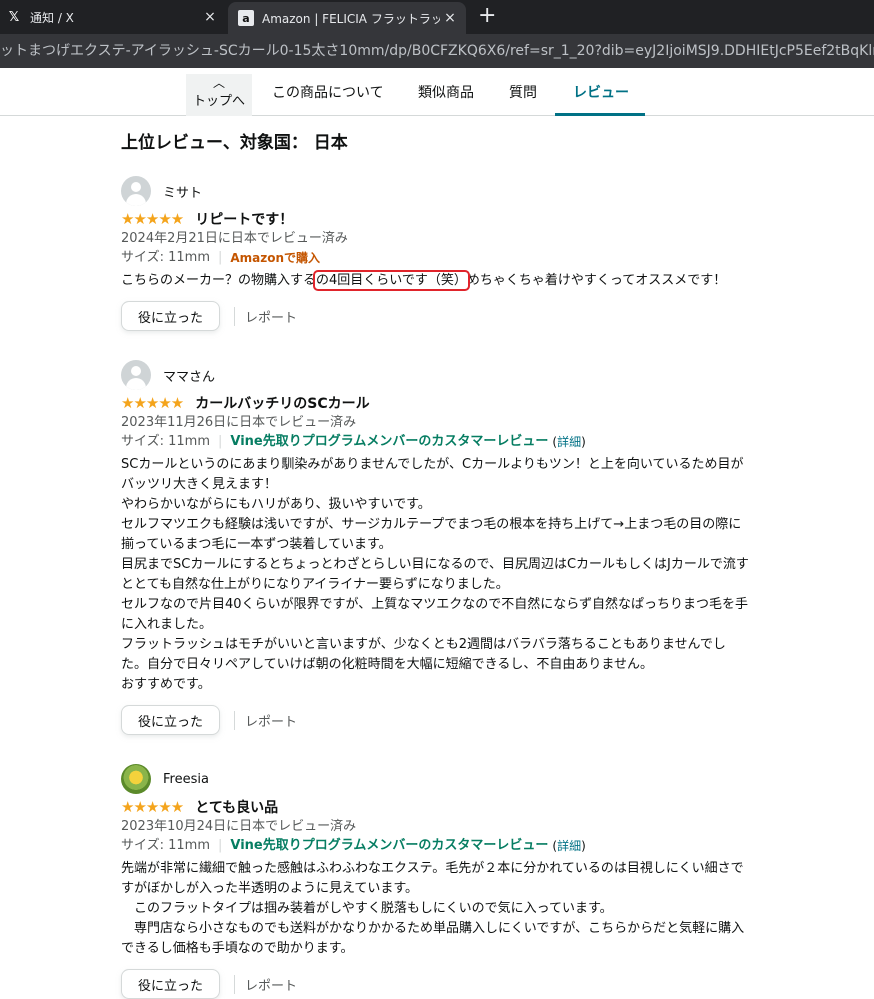 The height and width of the screenshot is (999, 874). Describe the element at coordinates (218, 101) in the screenshot. I see `back-to-top-label: トップへ` at that location.